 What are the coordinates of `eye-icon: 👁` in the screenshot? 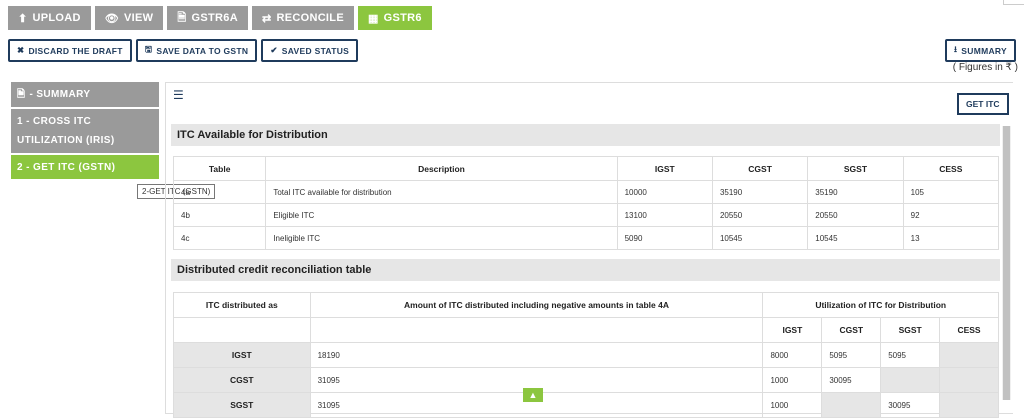 It's located at (112, 18).